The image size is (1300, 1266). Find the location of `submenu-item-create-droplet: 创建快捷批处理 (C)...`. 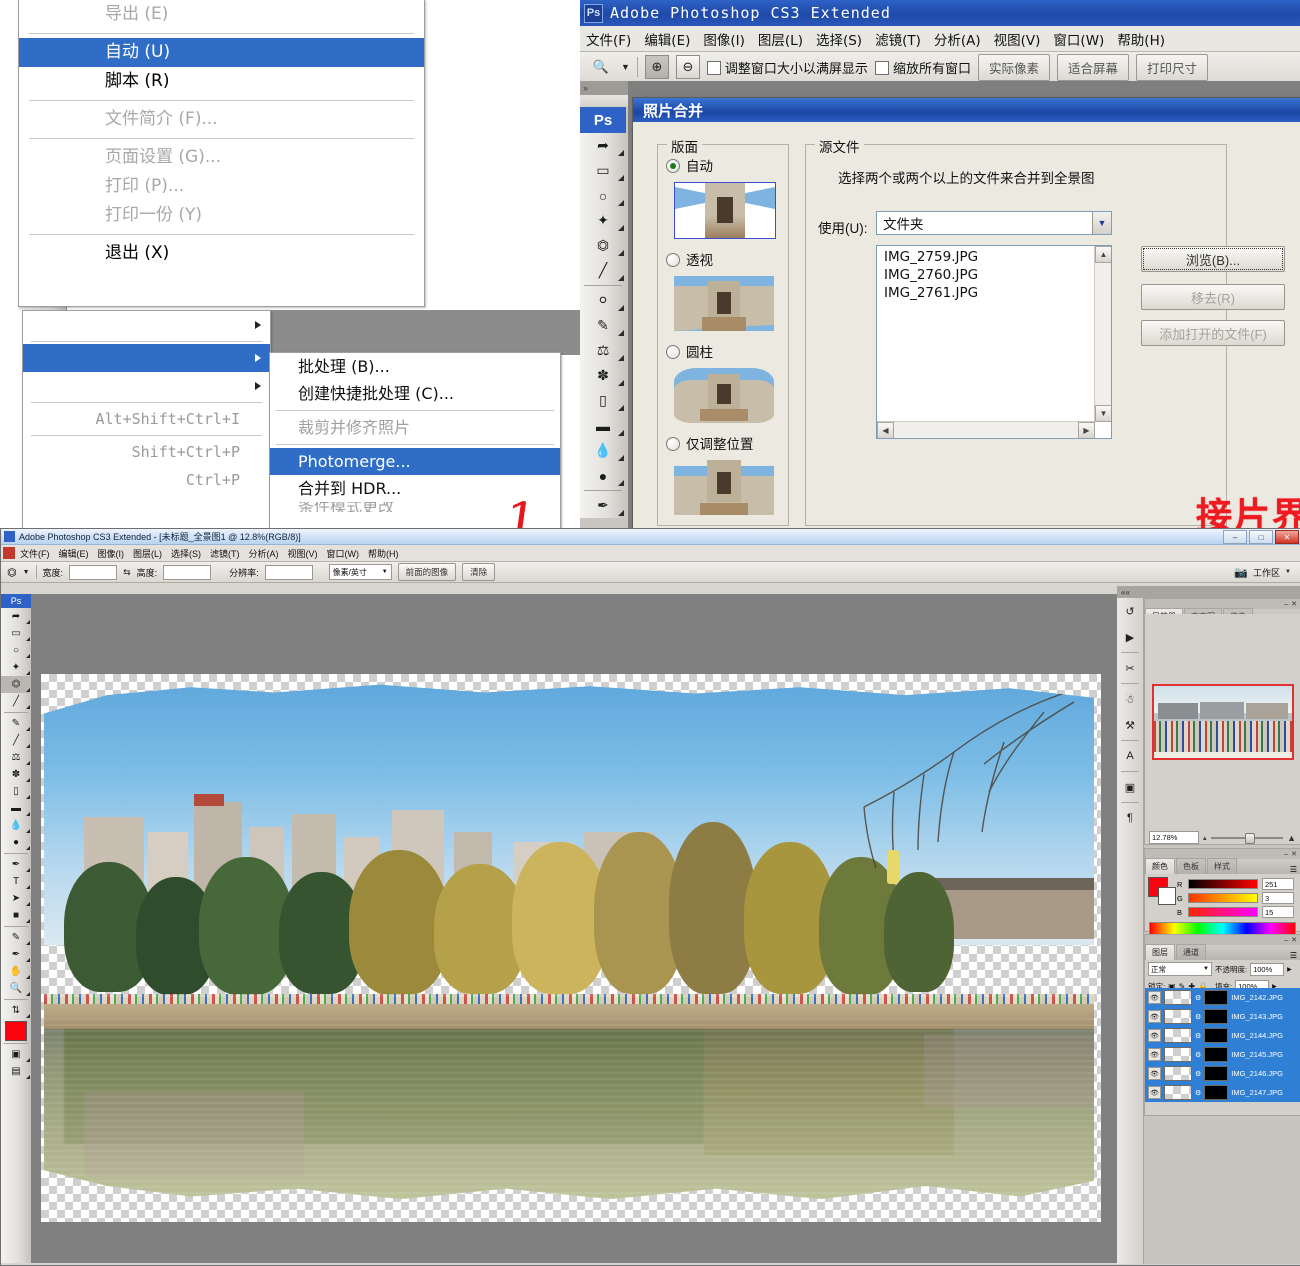

submenu-item-create-droplet: 创建快捷批处理 (C)... is located at coordinates (415, 393).